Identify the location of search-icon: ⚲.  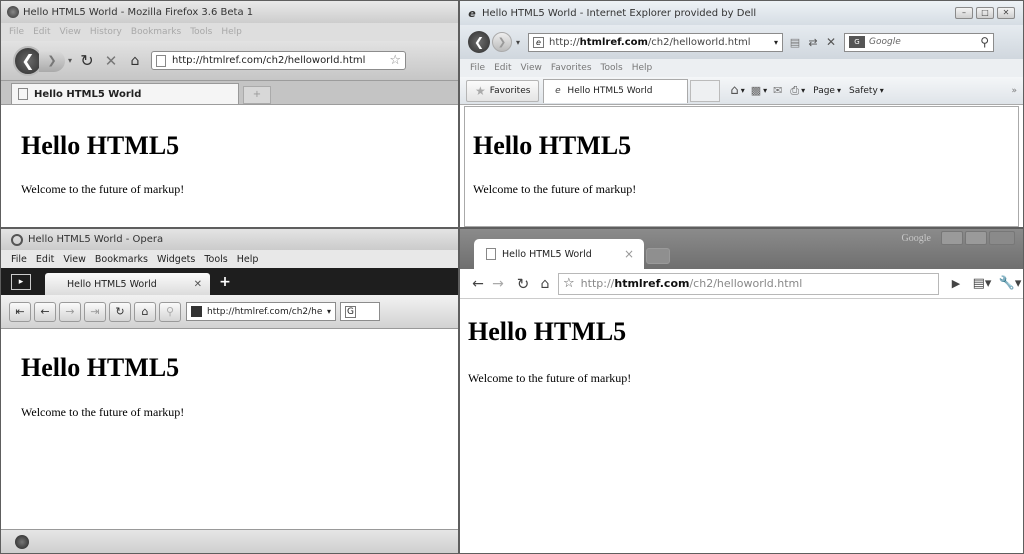
(984, 42).